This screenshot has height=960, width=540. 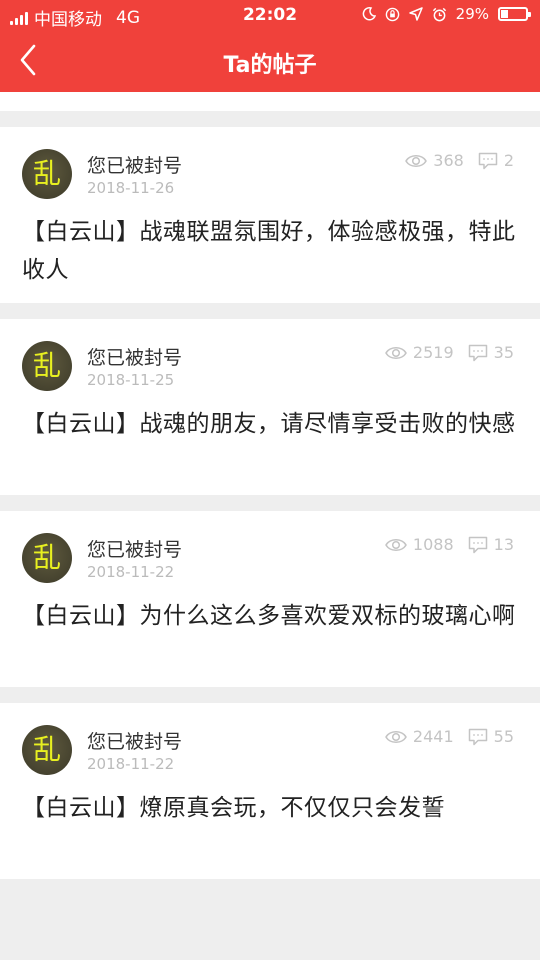 What do you see at coordinates (369, 14) in the screenshot?
I see `moon-icon` at bounding box center [369, 14].